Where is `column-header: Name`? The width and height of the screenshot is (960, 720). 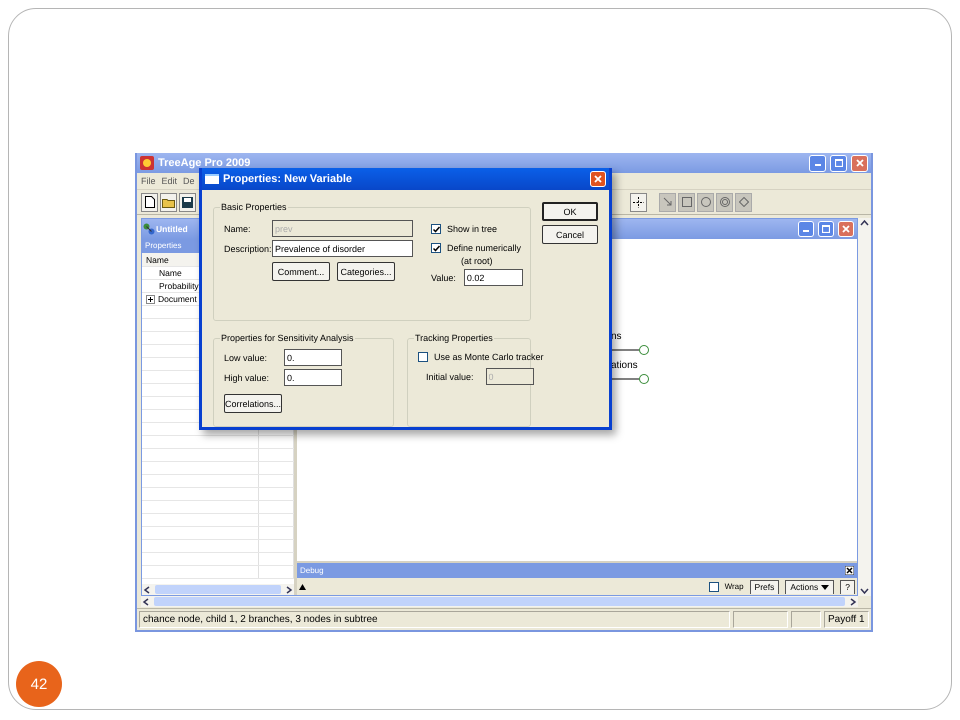
column-header: Name is located at coordinates (157, 259).